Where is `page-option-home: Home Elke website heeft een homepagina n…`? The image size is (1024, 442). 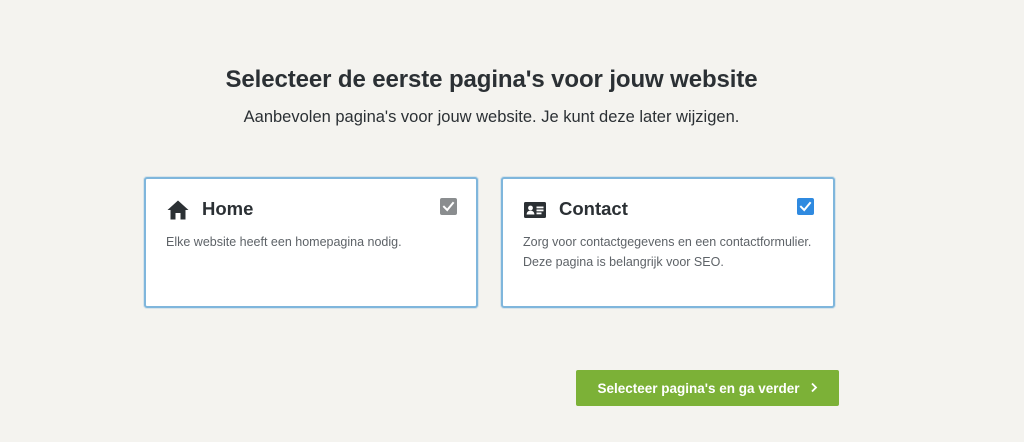 page-option-home: Home Elke website heeft een homepagina n… is located at coordinates (311, 242).